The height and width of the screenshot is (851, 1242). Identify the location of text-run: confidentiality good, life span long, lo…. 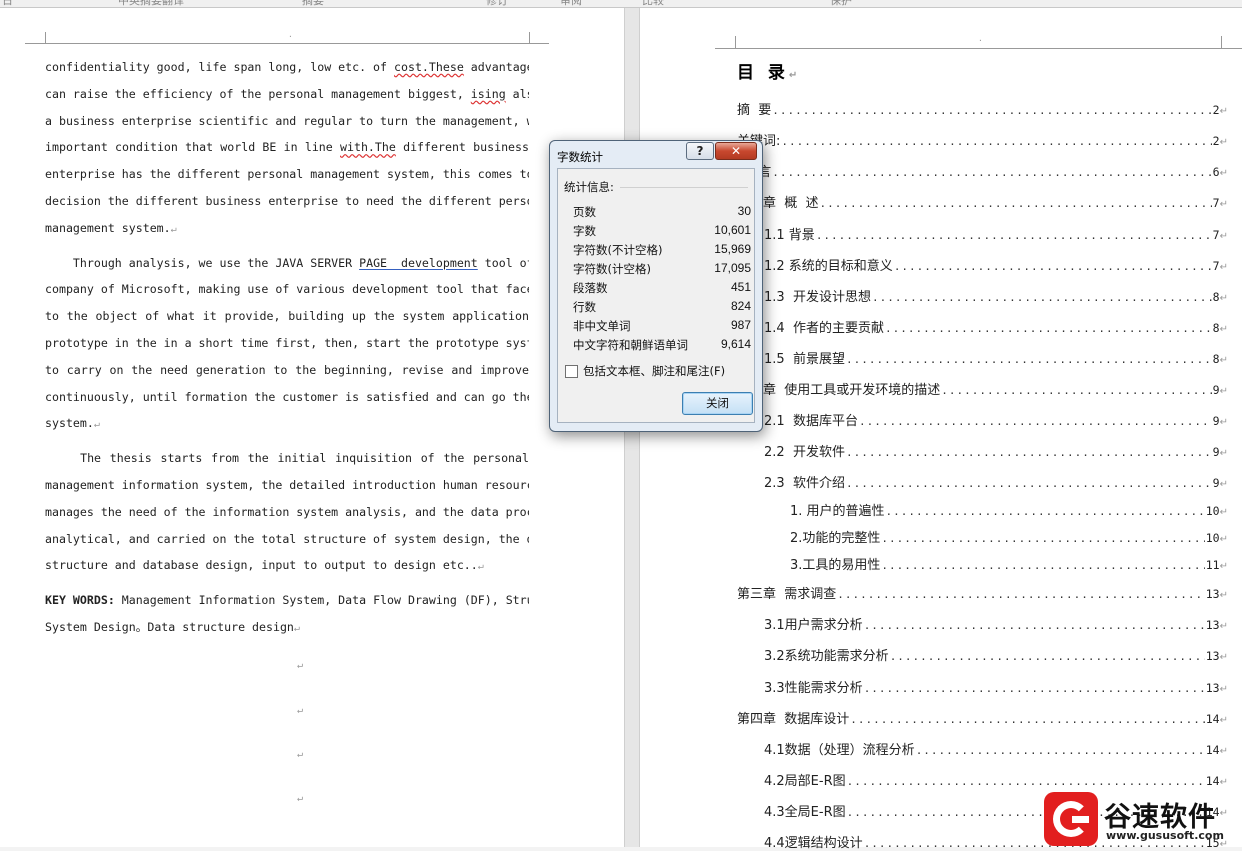
(220, 67).